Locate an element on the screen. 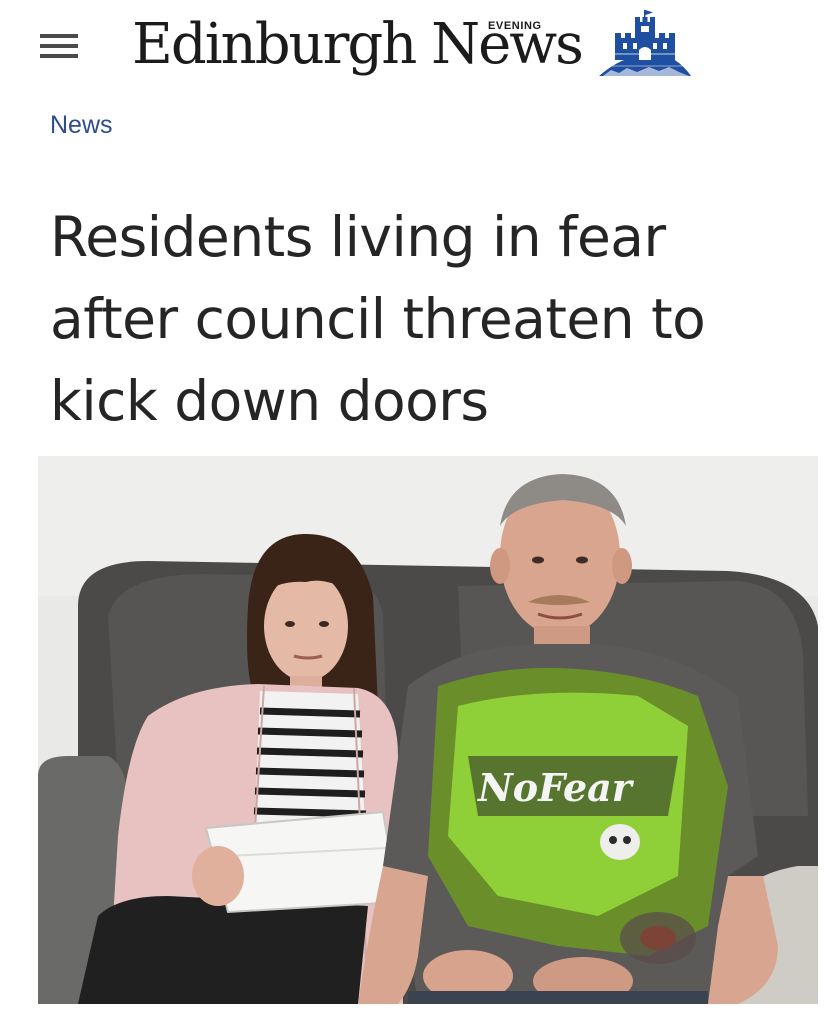  menu-bar-top is located at coordinates (59, 36).